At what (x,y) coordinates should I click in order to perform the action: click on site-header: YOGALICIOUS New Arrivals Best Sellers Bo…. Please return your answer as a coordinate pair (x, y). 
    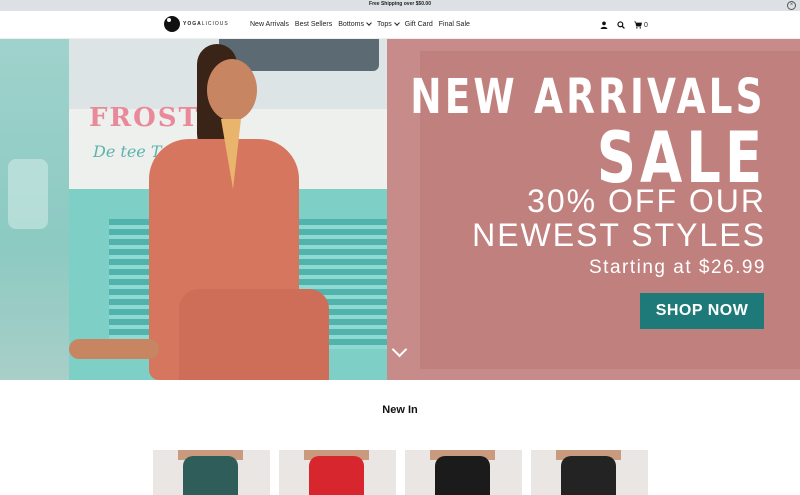
    Looking at the image, I should click on (400, 25).